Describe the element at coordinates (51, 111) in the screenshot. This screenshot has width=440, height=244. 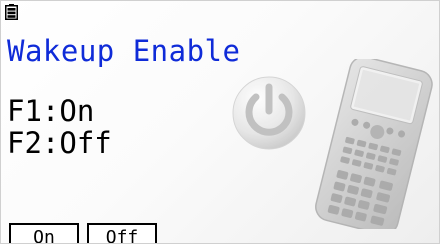
I see `option-f1-on: F1:On` at that location.